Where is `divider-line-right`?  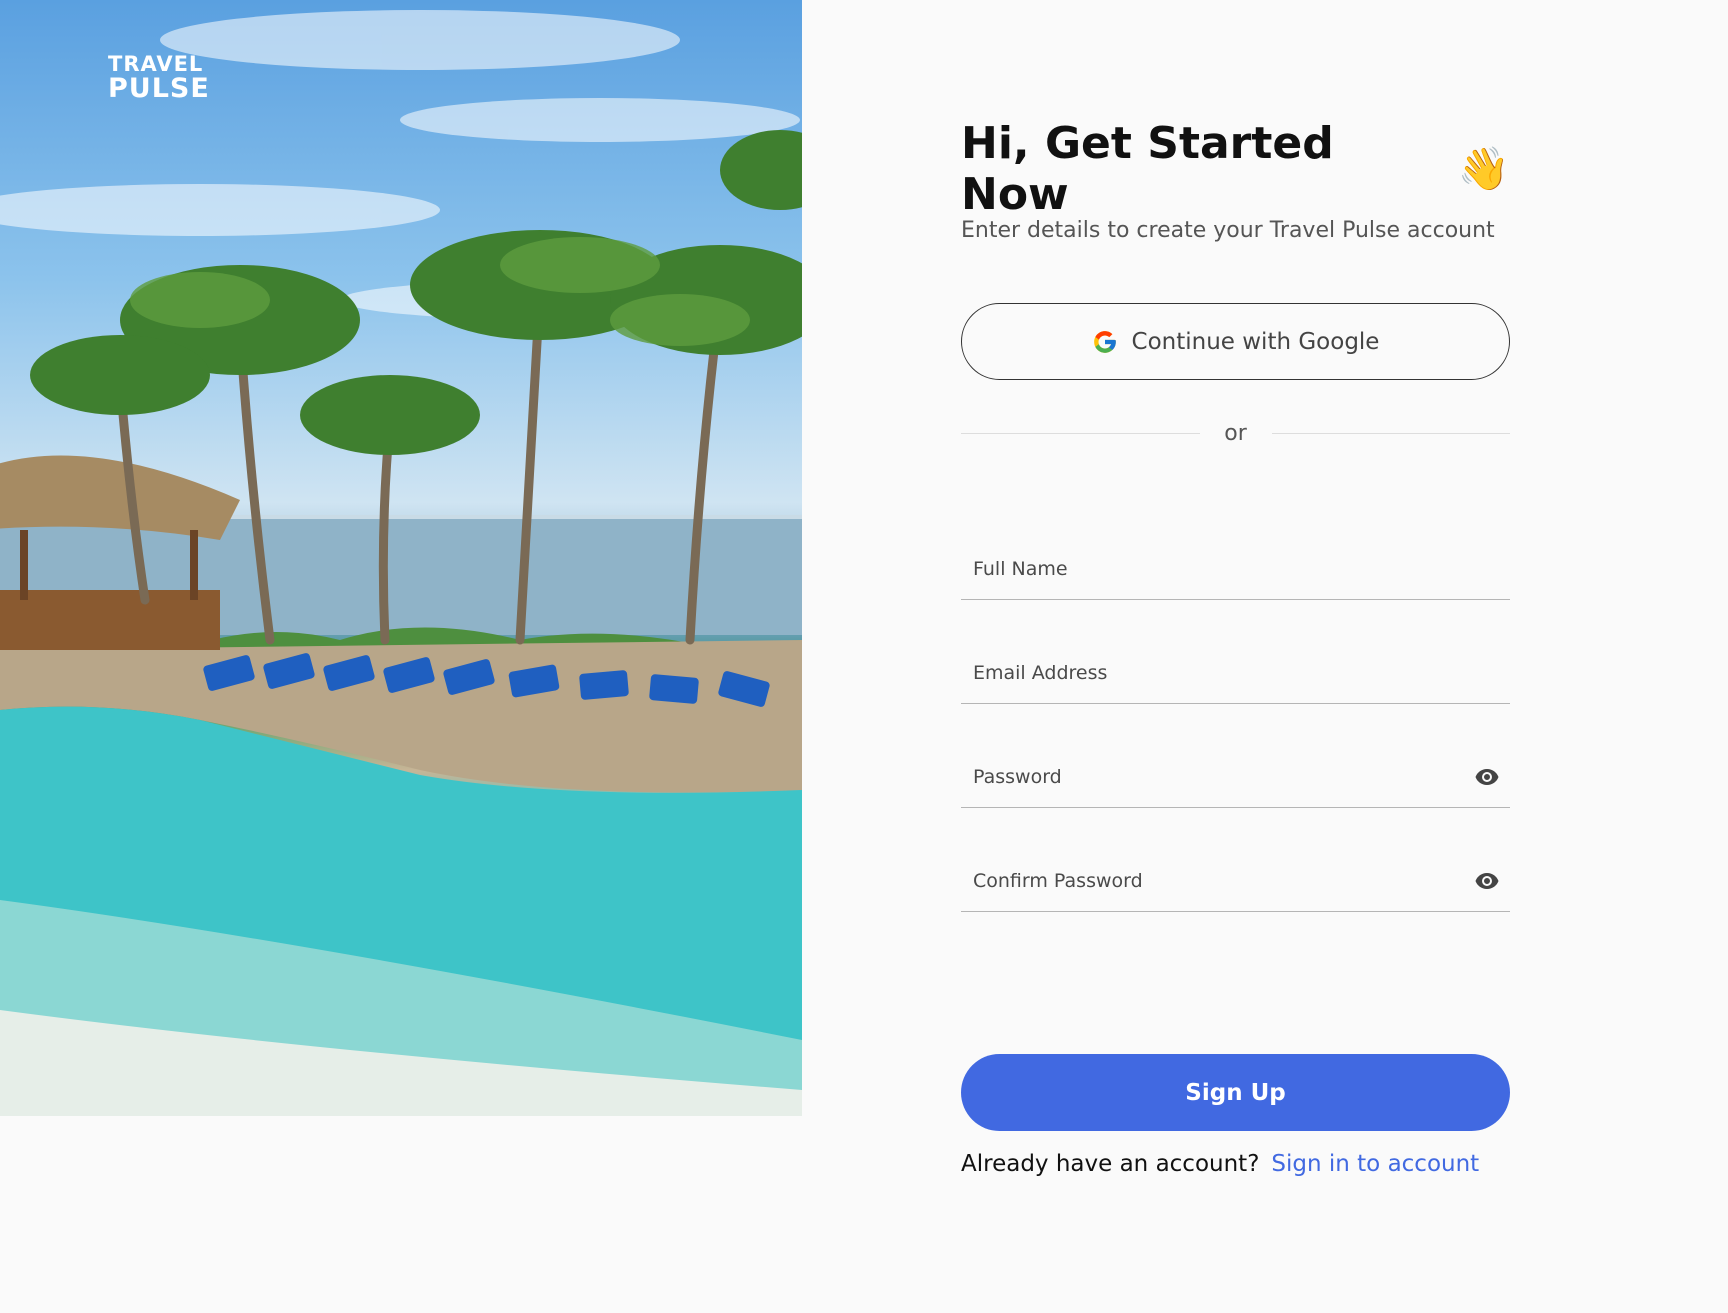
divider-line-right is located at coordinates (1390, 433).